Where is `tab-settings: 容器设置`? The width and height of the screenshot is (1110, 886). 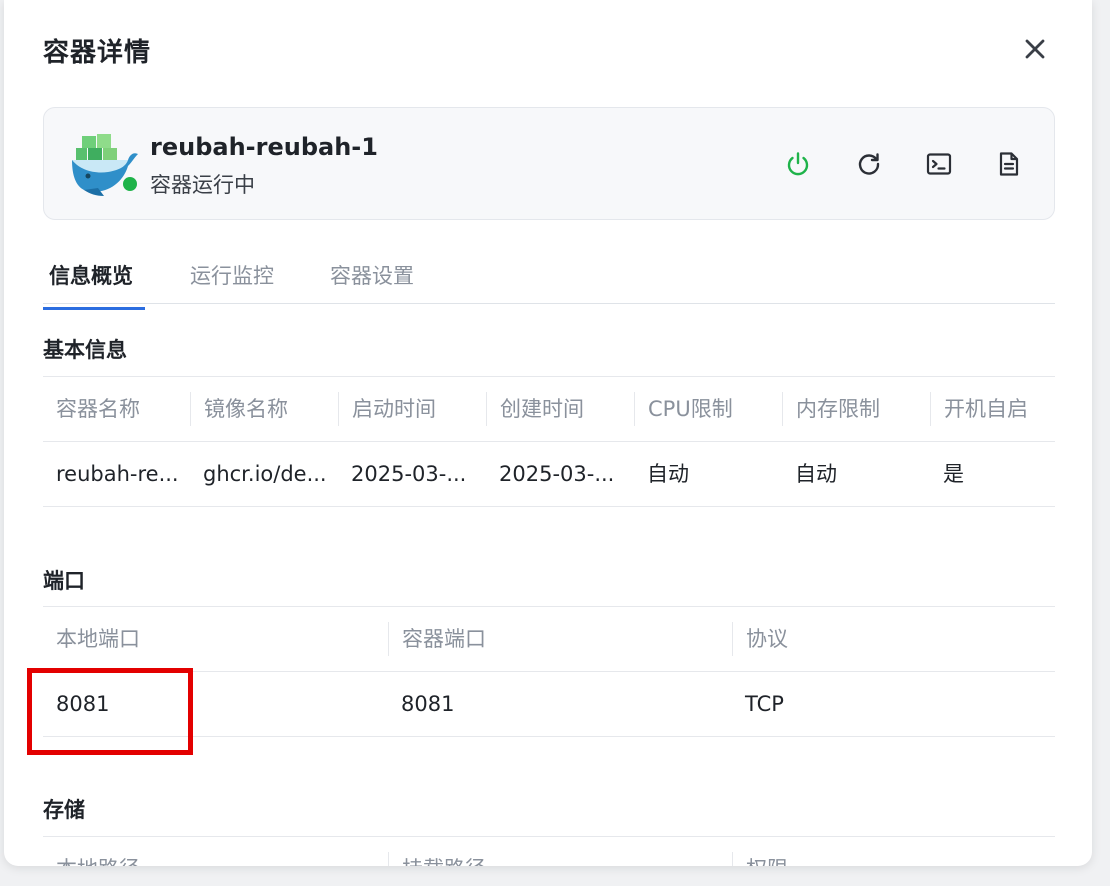 tab-settings: 容器设置 is located at coordinates (372, 282).